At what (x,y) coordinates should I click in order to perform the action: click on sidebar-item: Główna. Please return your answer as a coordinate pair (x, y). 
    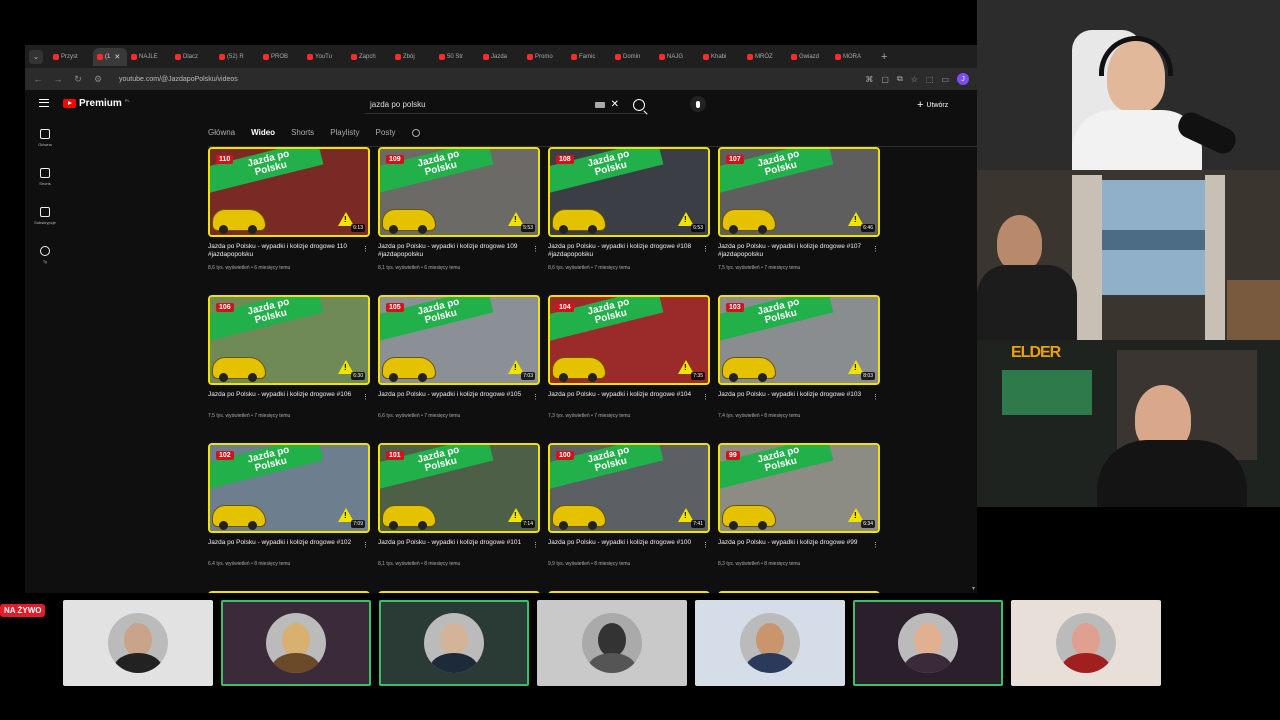
    Looking at the image, I should click on (45, 148).